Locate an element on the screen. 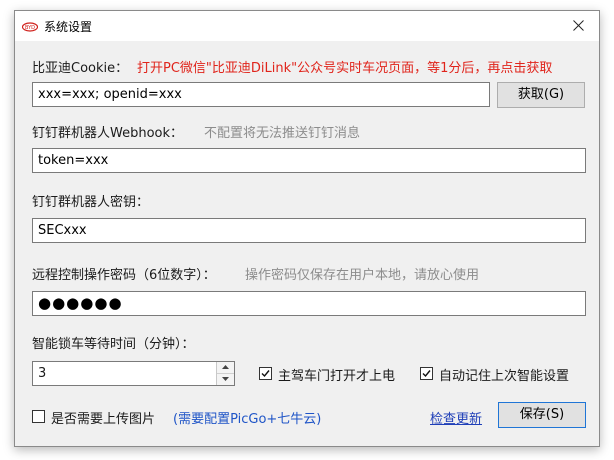  secret-input: SECxxx is located at coordinates (309, 230).